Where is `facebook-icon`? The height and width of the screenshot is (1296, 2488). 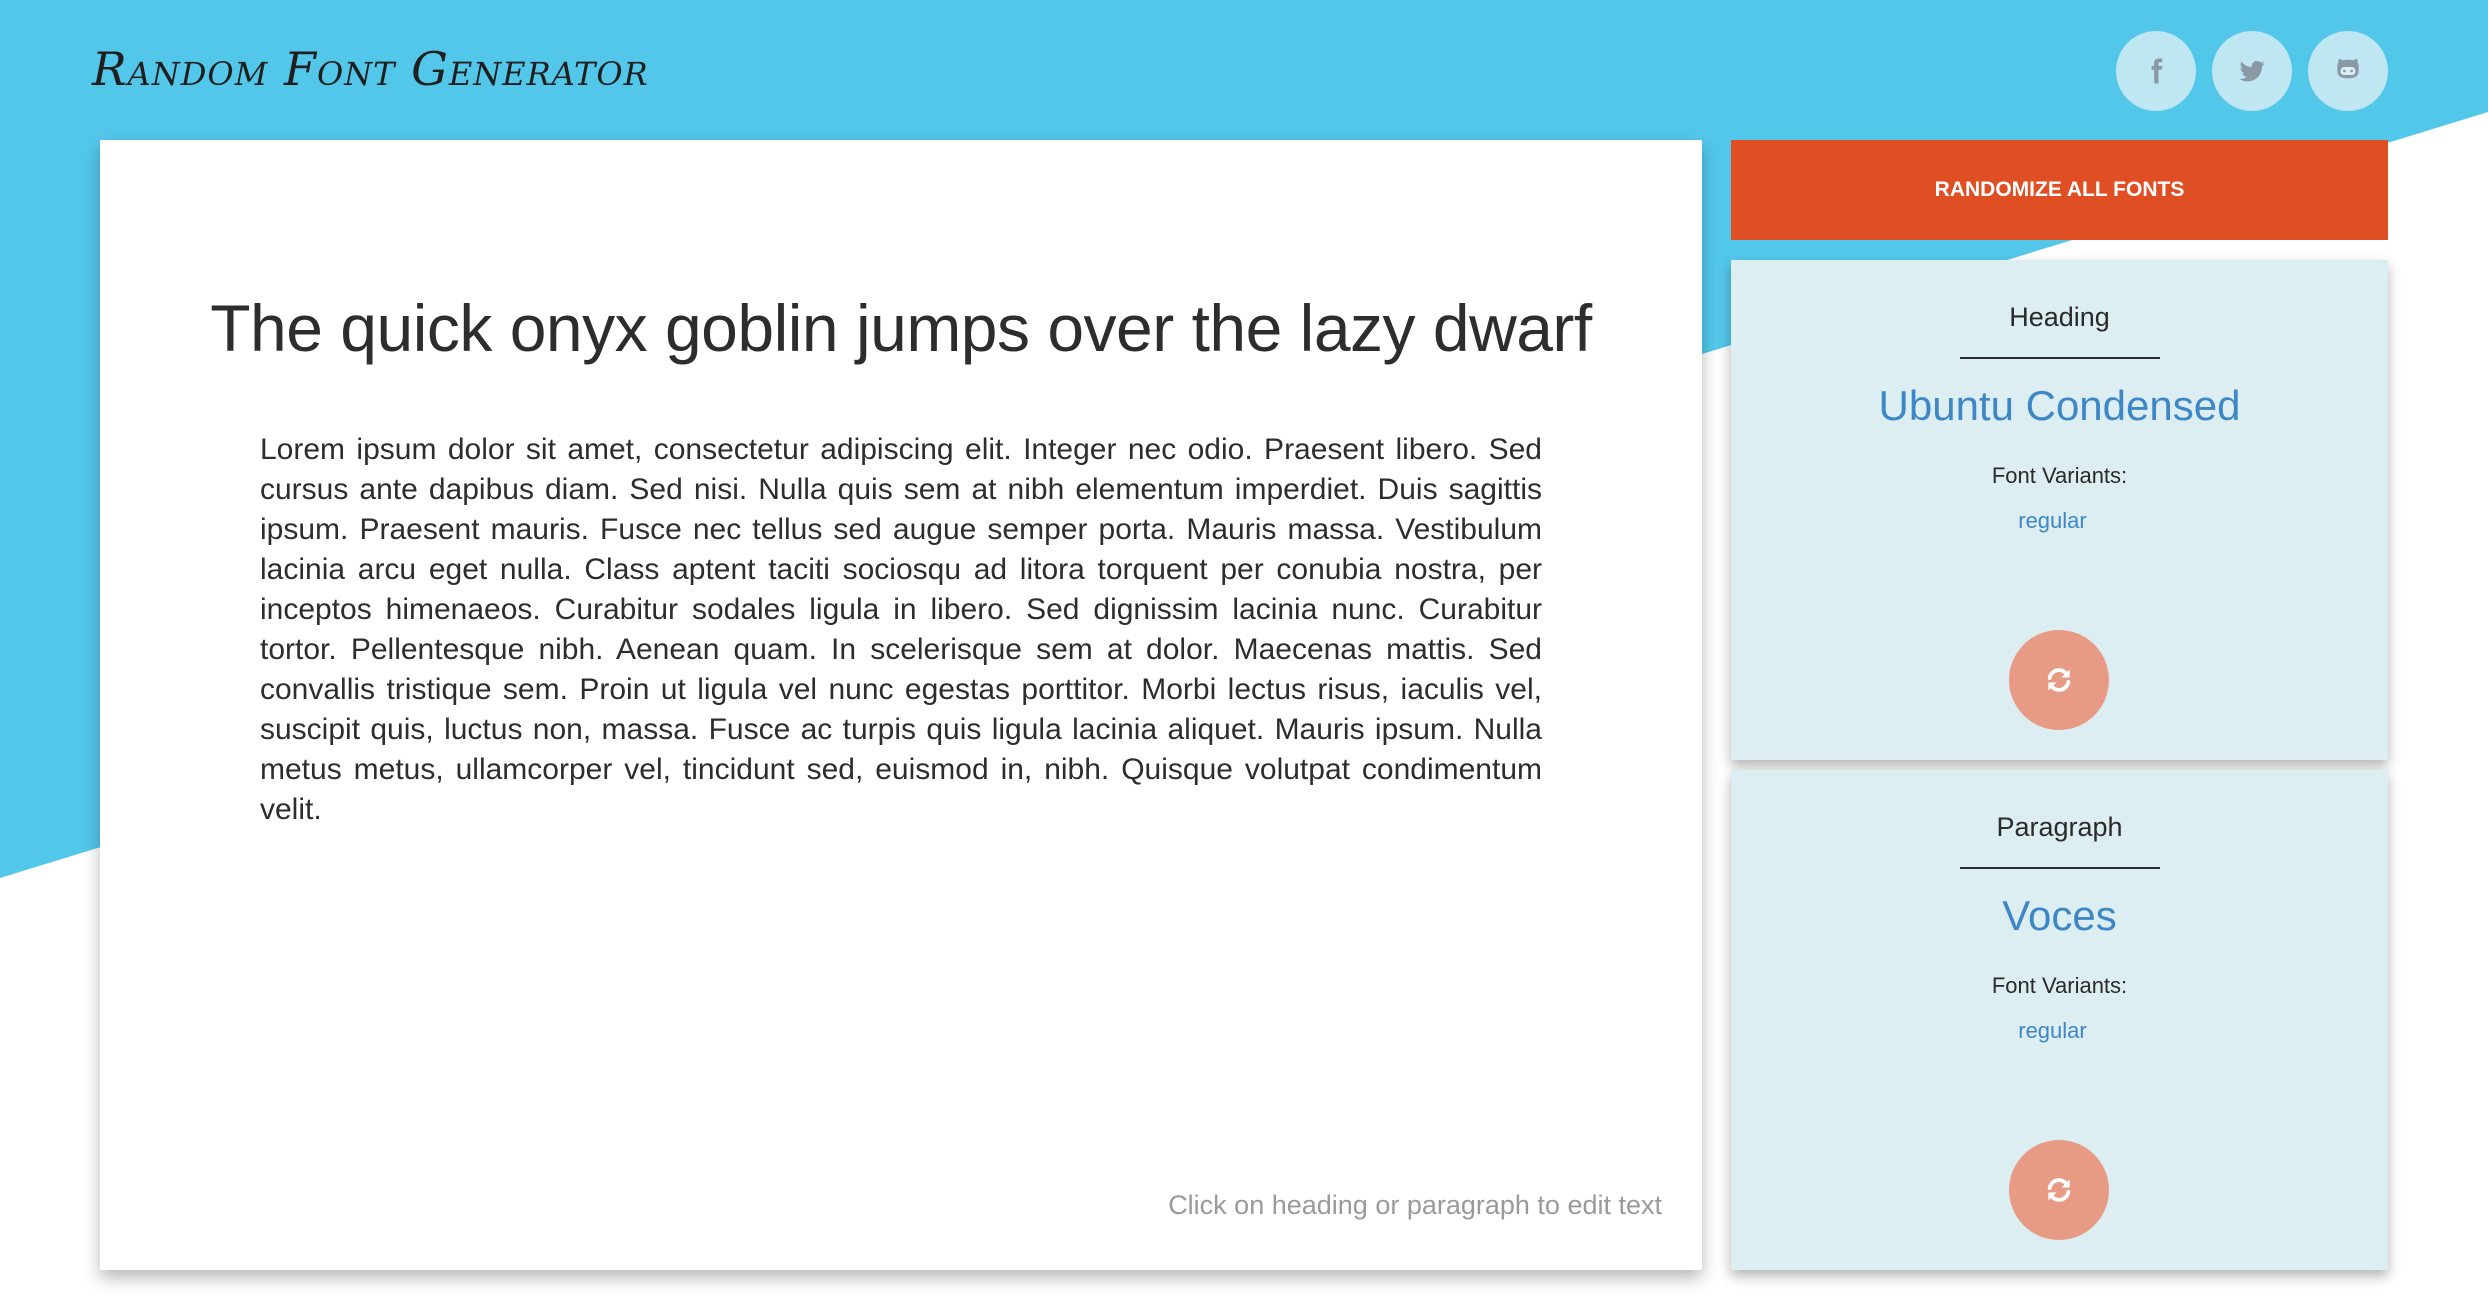
facebook-icon is located at coordinates (2157, 71).